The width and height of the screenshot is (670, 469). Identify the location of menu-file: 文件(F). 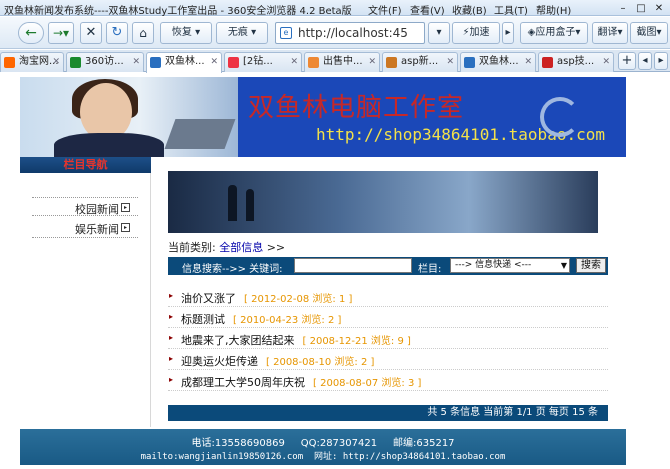
(389, 9).